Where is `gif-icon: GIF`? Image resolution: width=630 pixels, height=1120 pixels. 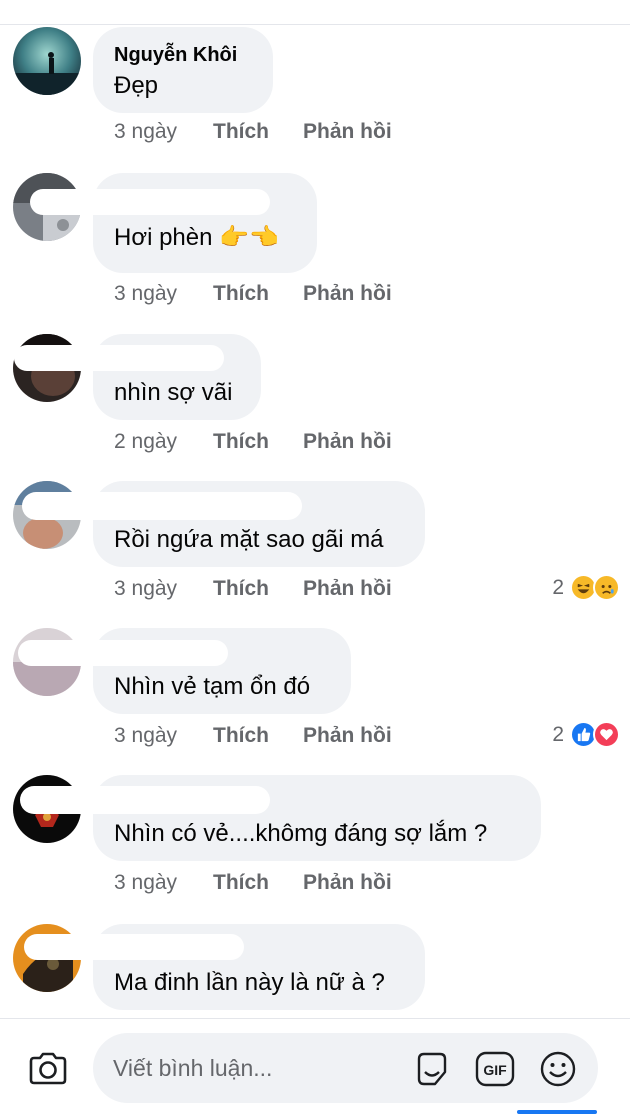 gif-icon: GIF is located at coordinates (495, 1069).